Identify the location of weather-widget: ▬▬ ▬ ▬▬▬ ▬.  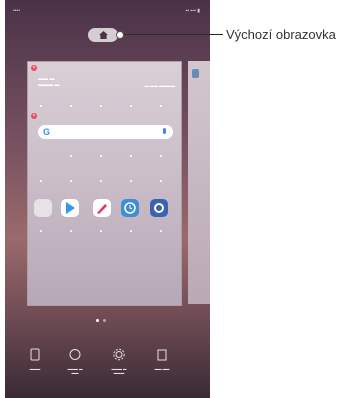
(49, 82).